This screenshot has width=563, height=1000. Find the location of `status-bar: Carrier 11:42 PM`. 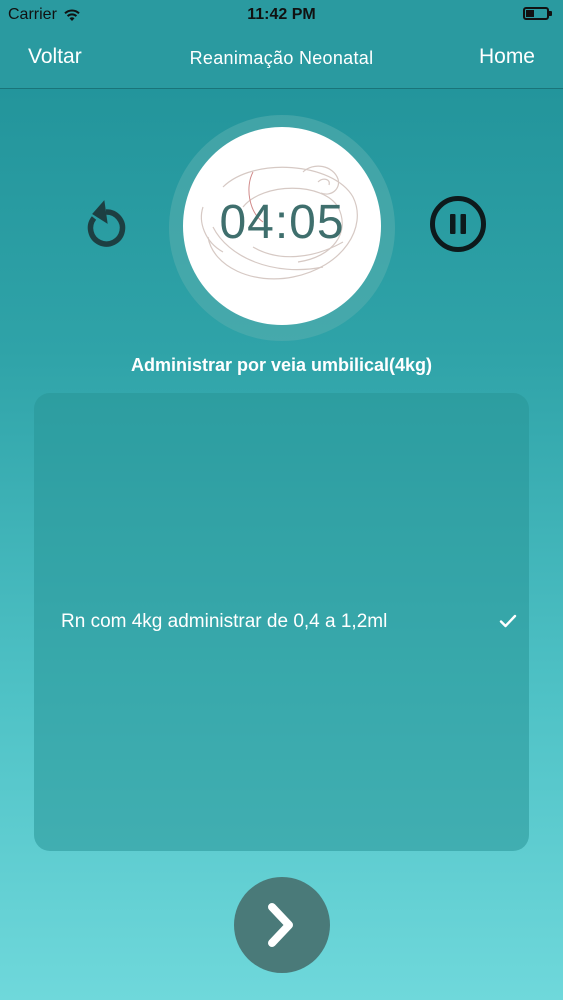

status-bar: Carrier 11:42 PM is located at coordinates (281, 15).